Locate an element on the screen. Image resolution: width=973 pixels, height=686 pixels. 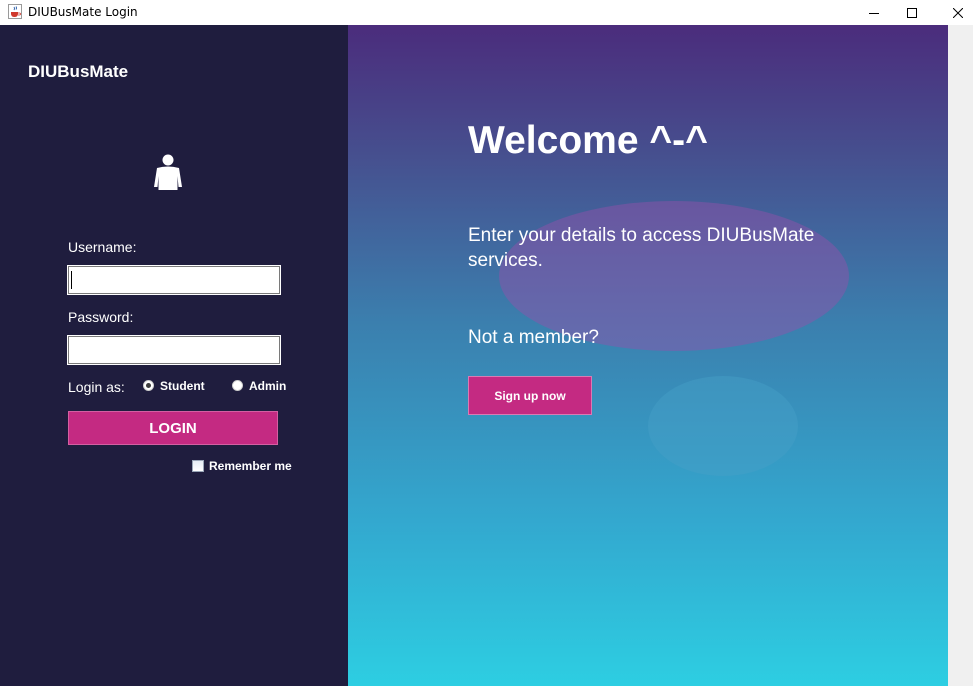
window-edge is located at coordinates (960, 355).